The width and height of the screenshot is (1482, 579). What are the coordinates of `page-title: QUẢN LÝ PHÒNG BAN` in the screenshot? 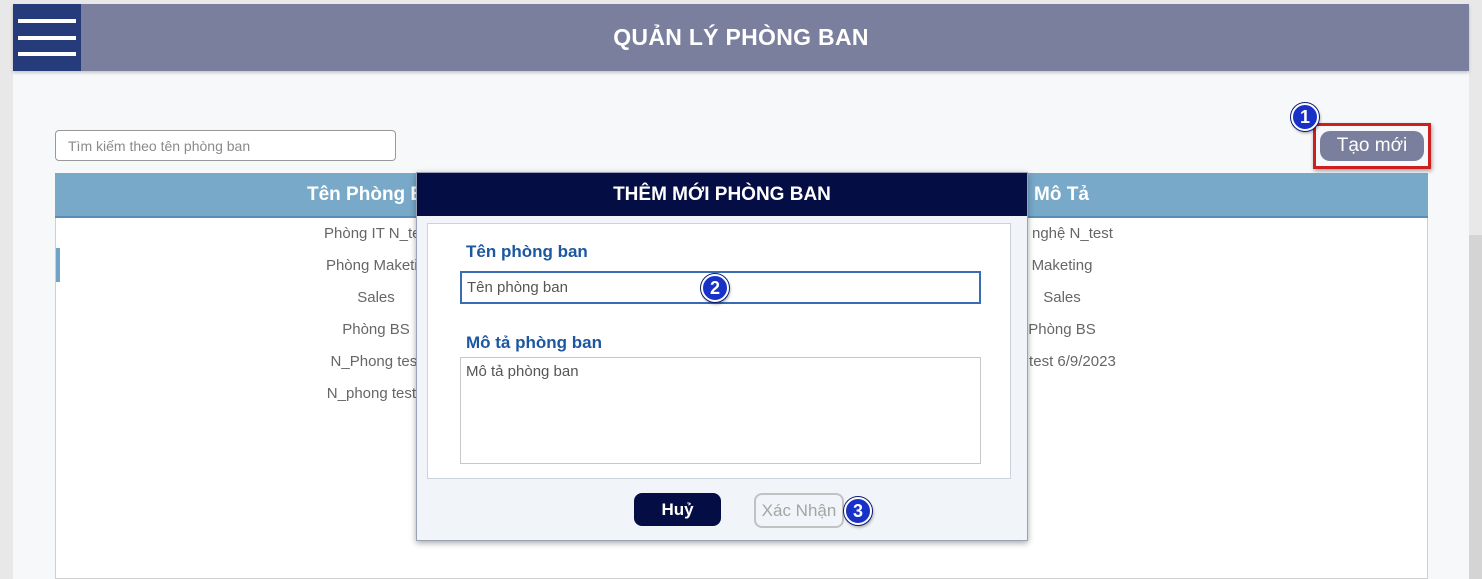 It's located at (741, 37).